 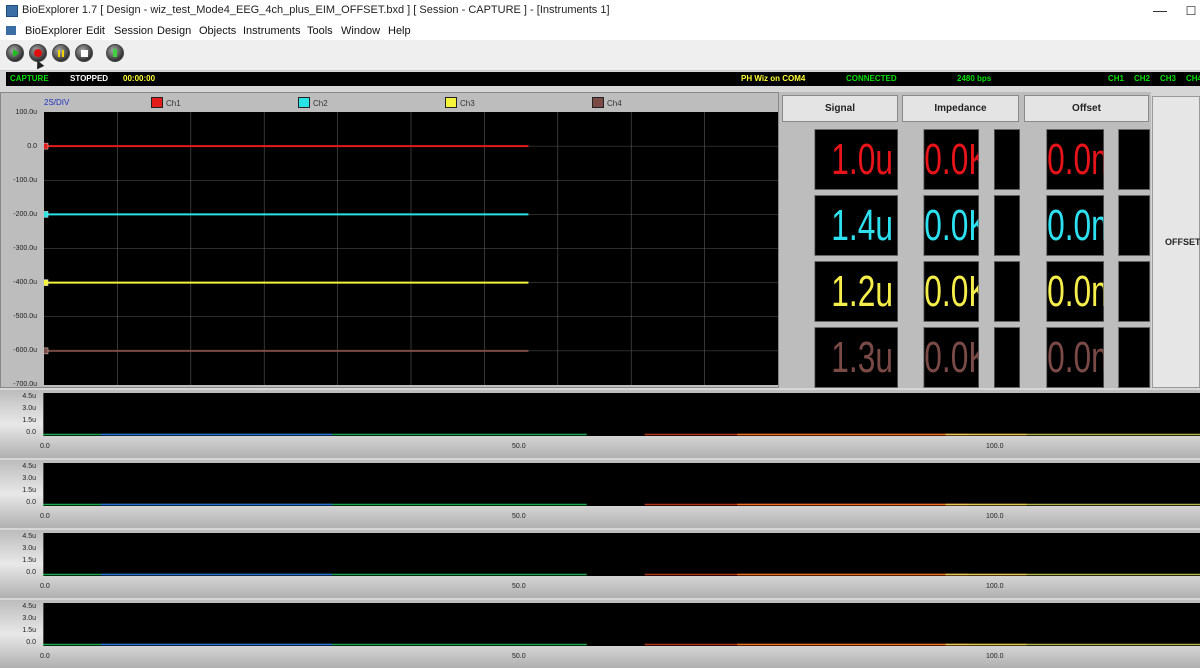 What do you see at coordinates (1075, 225) in the screenshot?
I see `offset-meter-ch2: 0.0m` at bounding box center [1075, 225].